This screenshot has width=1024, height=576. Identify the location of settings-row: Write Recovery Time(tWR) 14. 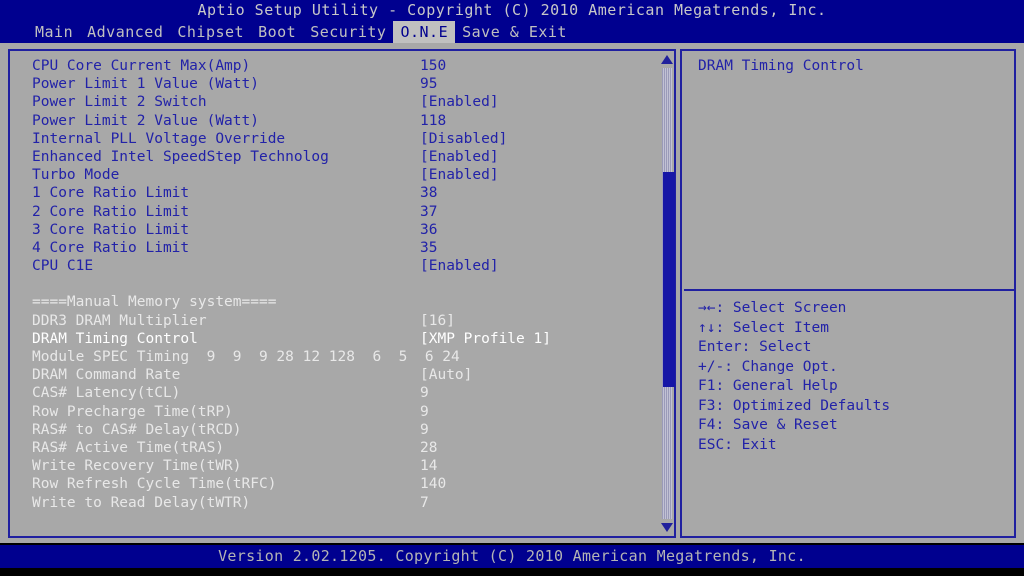
(332, 466).